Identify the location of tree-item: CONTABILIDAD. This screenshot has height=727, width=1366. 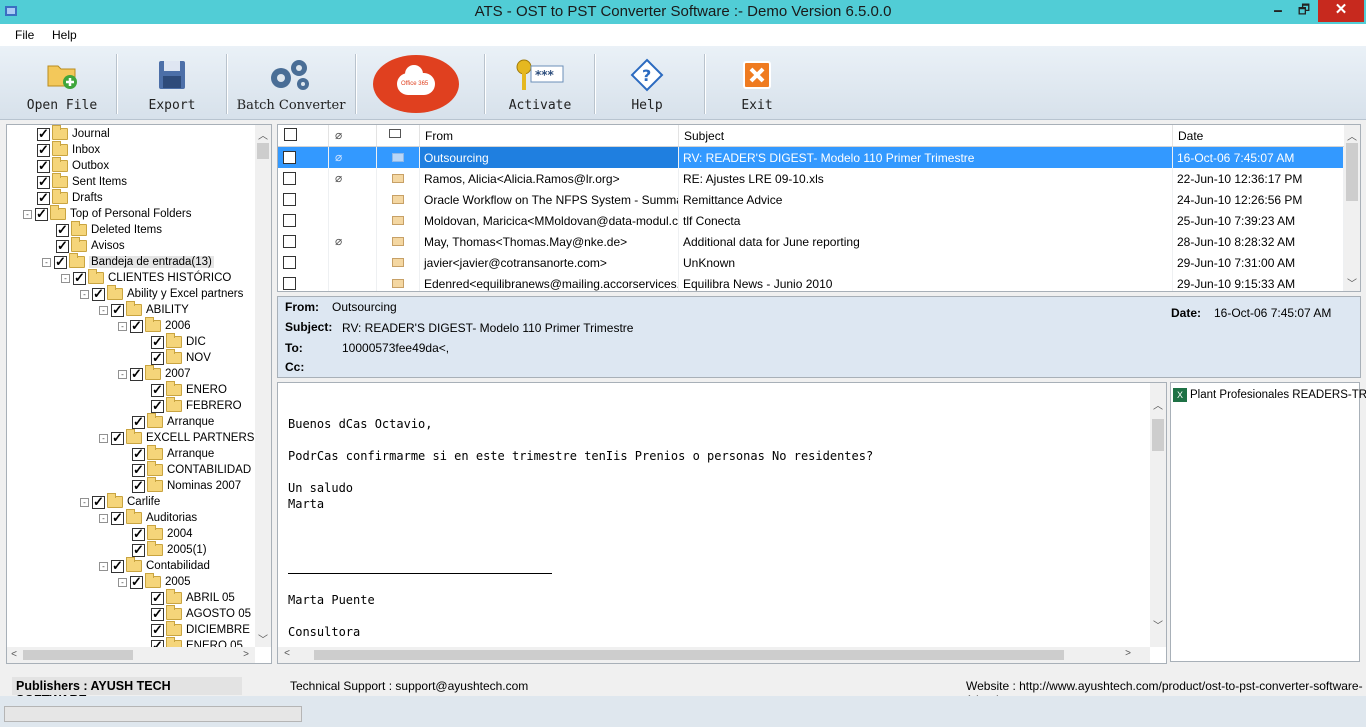
(191, 469).